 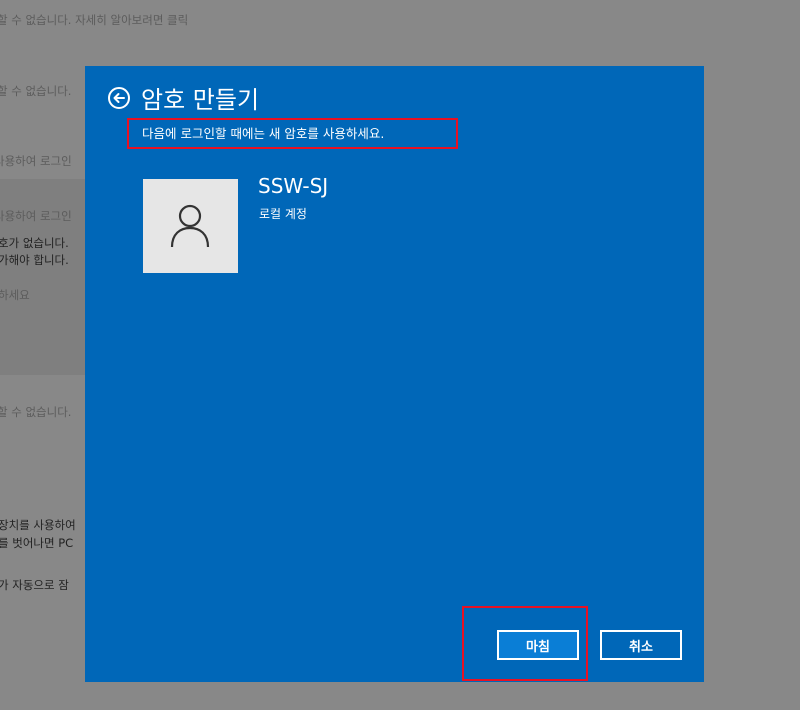 I want to click on avatar, so click(x=190, y=226).